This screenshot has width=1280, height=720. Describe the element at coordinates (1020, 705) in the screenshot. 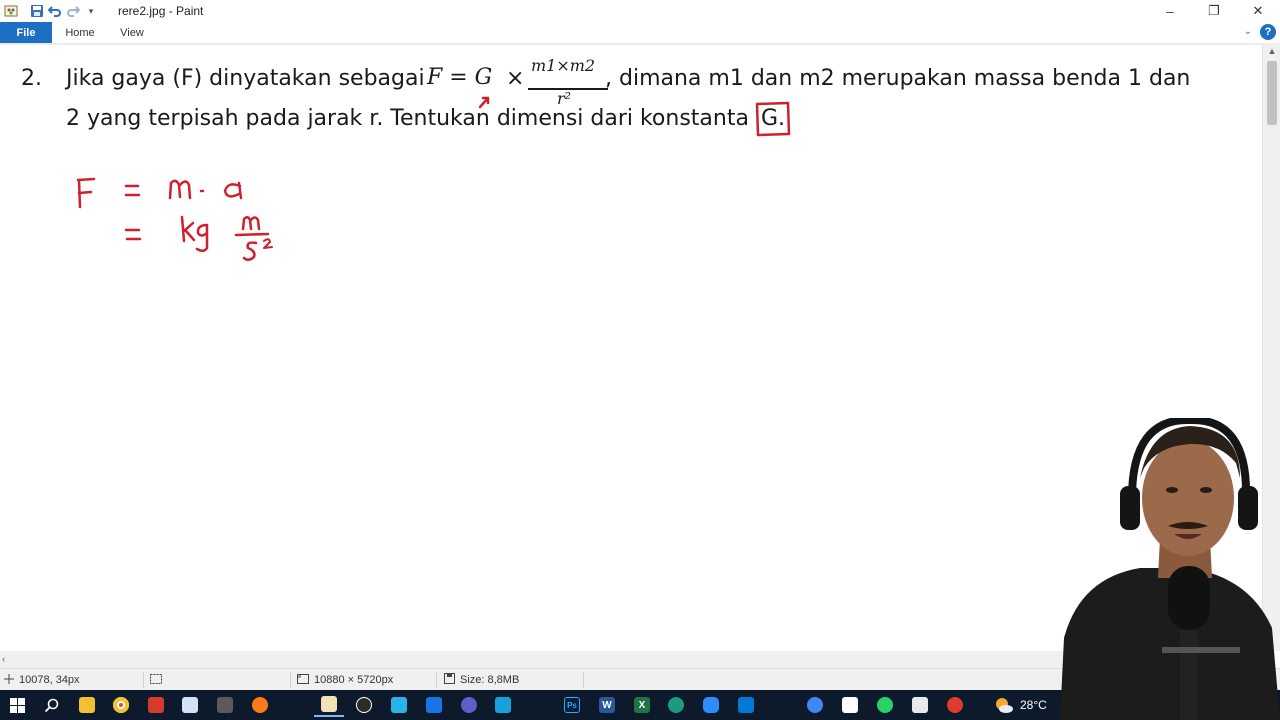

I see `weather-widget: 28°C` at that location.